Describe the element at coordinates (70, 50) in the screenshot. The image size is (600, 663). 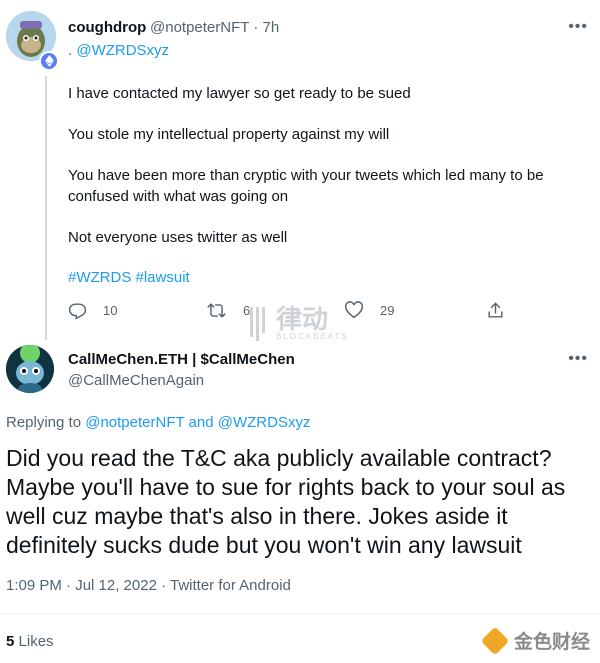
I see `reply-prefix: .` at that location.